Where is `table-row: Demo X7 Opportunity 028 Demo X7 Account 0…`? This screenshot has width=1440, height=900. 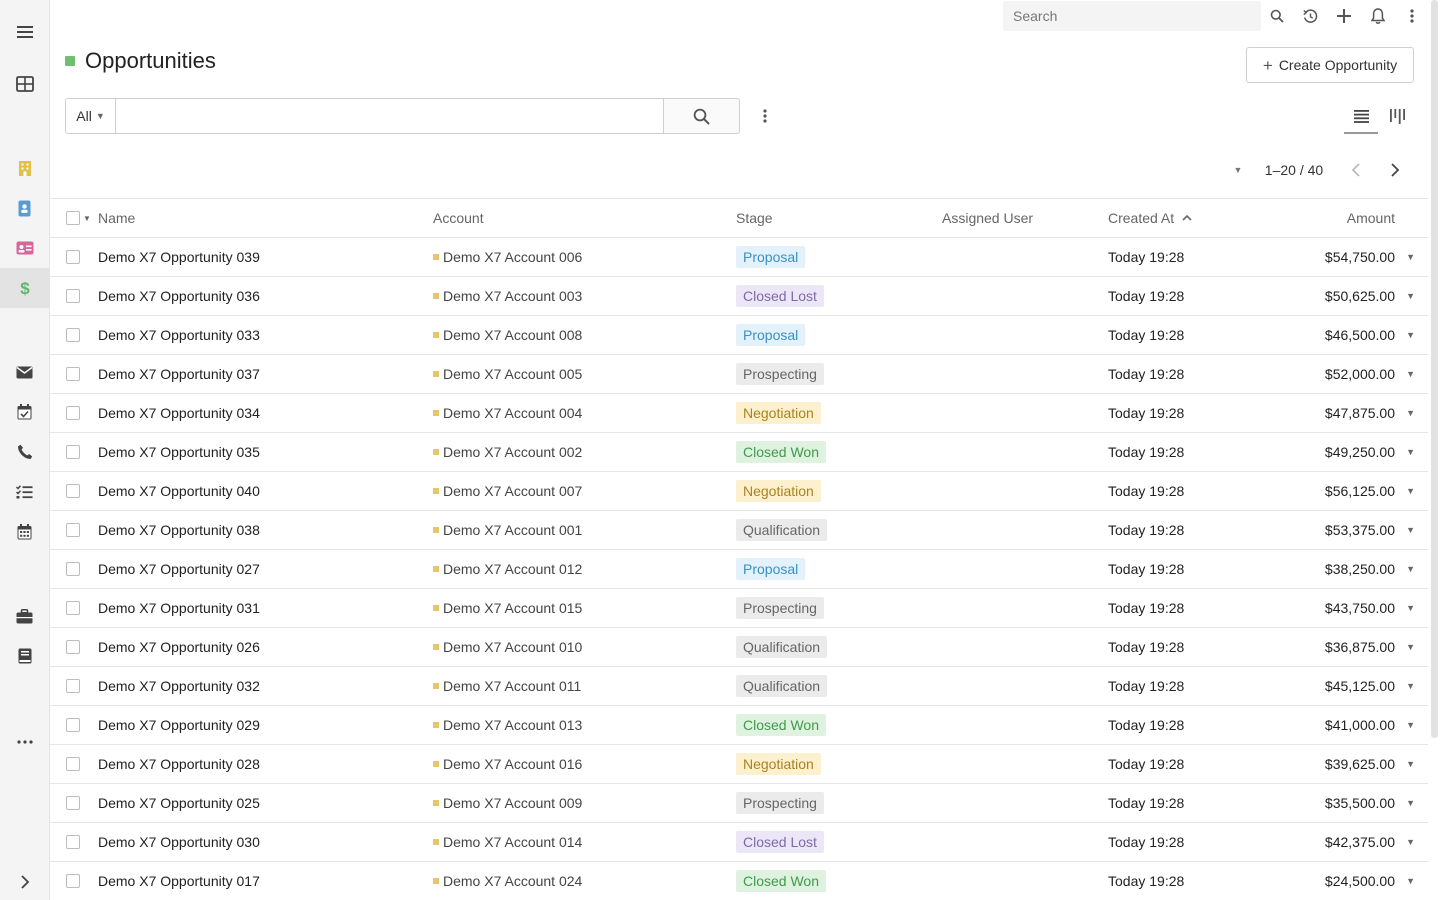 table-row: Demo X7 Opportunity 028 Demo X7 Account 0… is located at coordinates (739, 764).